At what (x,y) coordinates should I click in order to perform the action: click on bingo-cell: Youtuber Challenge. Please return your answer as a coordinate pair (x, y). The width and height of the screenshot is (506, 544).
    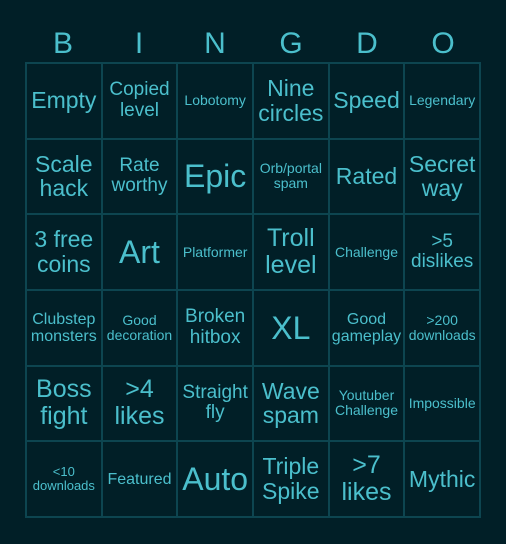
    Looking at the image, I should click on (366, 403).